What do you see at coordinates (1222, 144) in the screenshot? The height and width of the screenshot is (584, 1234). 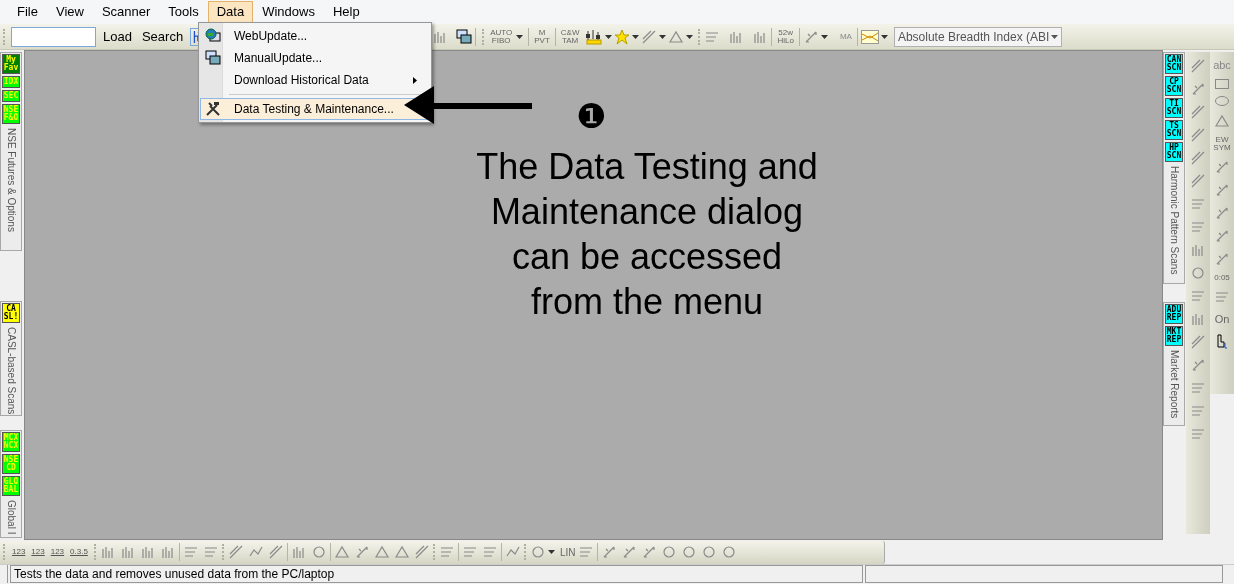 I see `tool-button: EW SYM` at bounding box center [1222, 144].